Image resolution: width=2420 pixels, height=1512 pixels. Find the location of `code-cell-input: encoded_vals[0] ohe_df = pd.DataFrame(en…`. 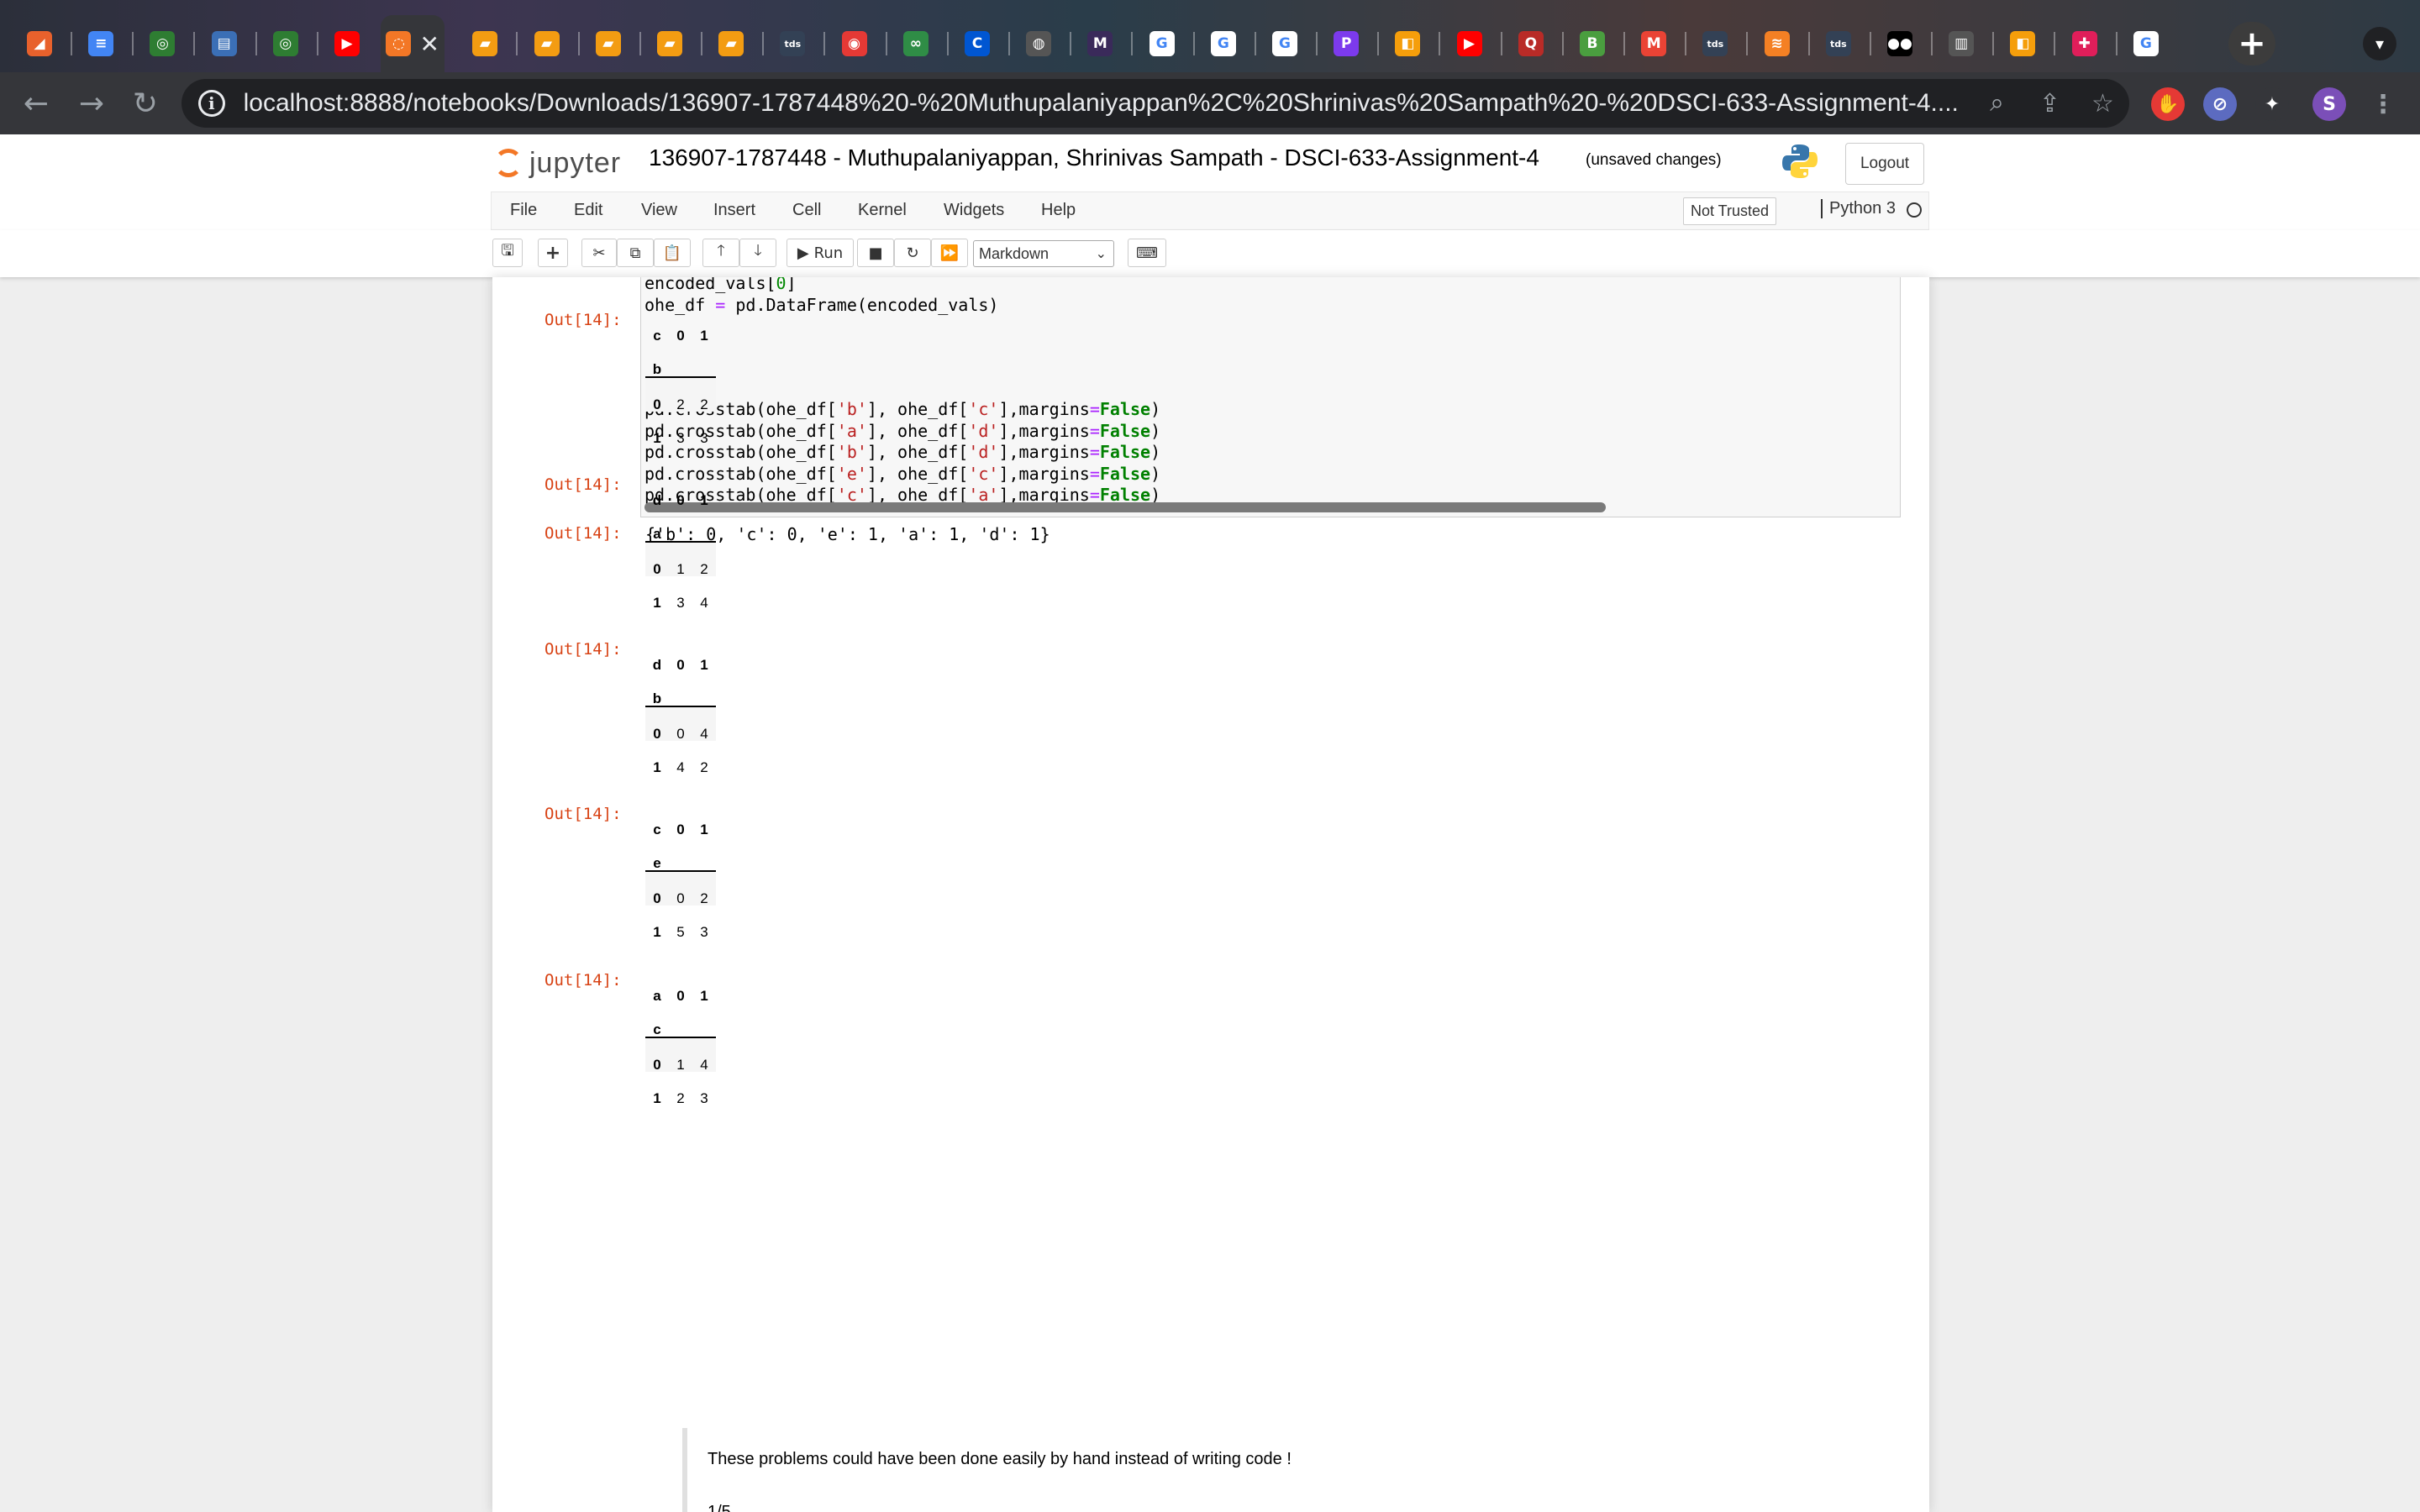

code-cell-input: encoded_vals[0] ohe_df = pd.DataFrame(en… is located at coordinates (1270, 397).